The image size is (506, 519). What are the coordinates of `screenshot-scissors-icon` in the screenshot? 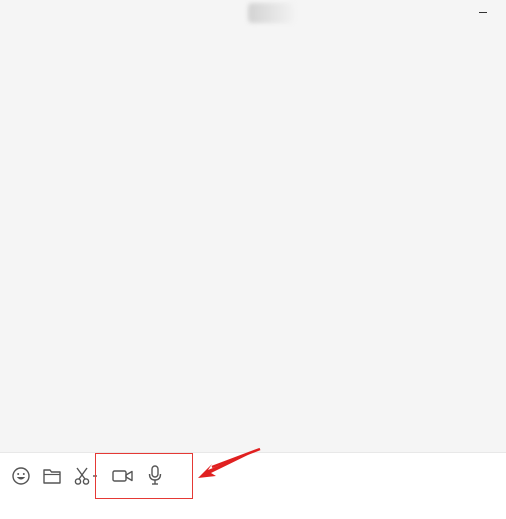 It's located at (82, 476).